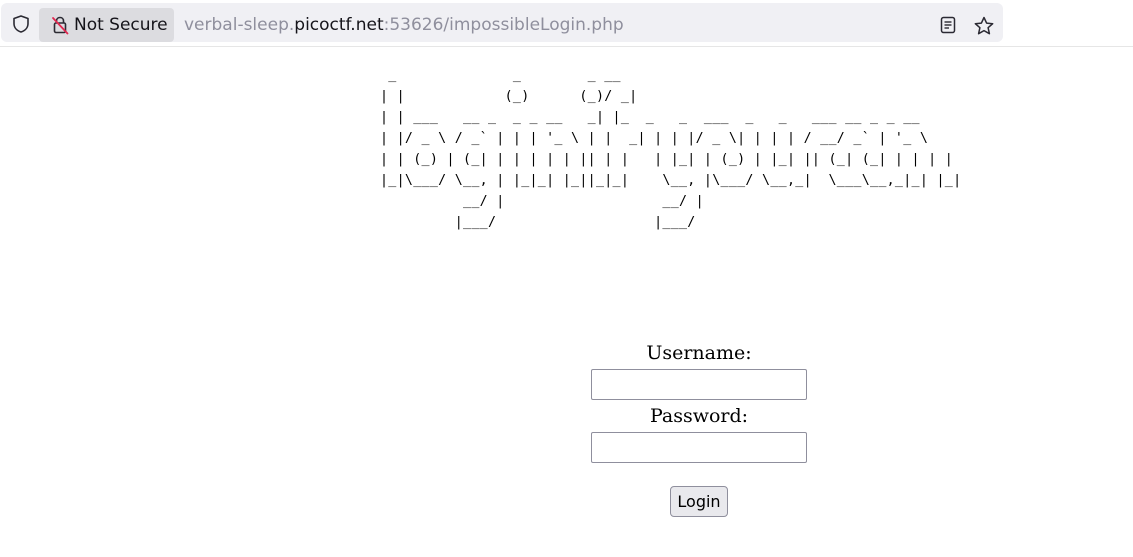 This screenshot has width=1133, height=557. What do you see at coordinates (699, 353) in the screenshot?
I see `username-label: Username:` at bounding box center [699, 353].